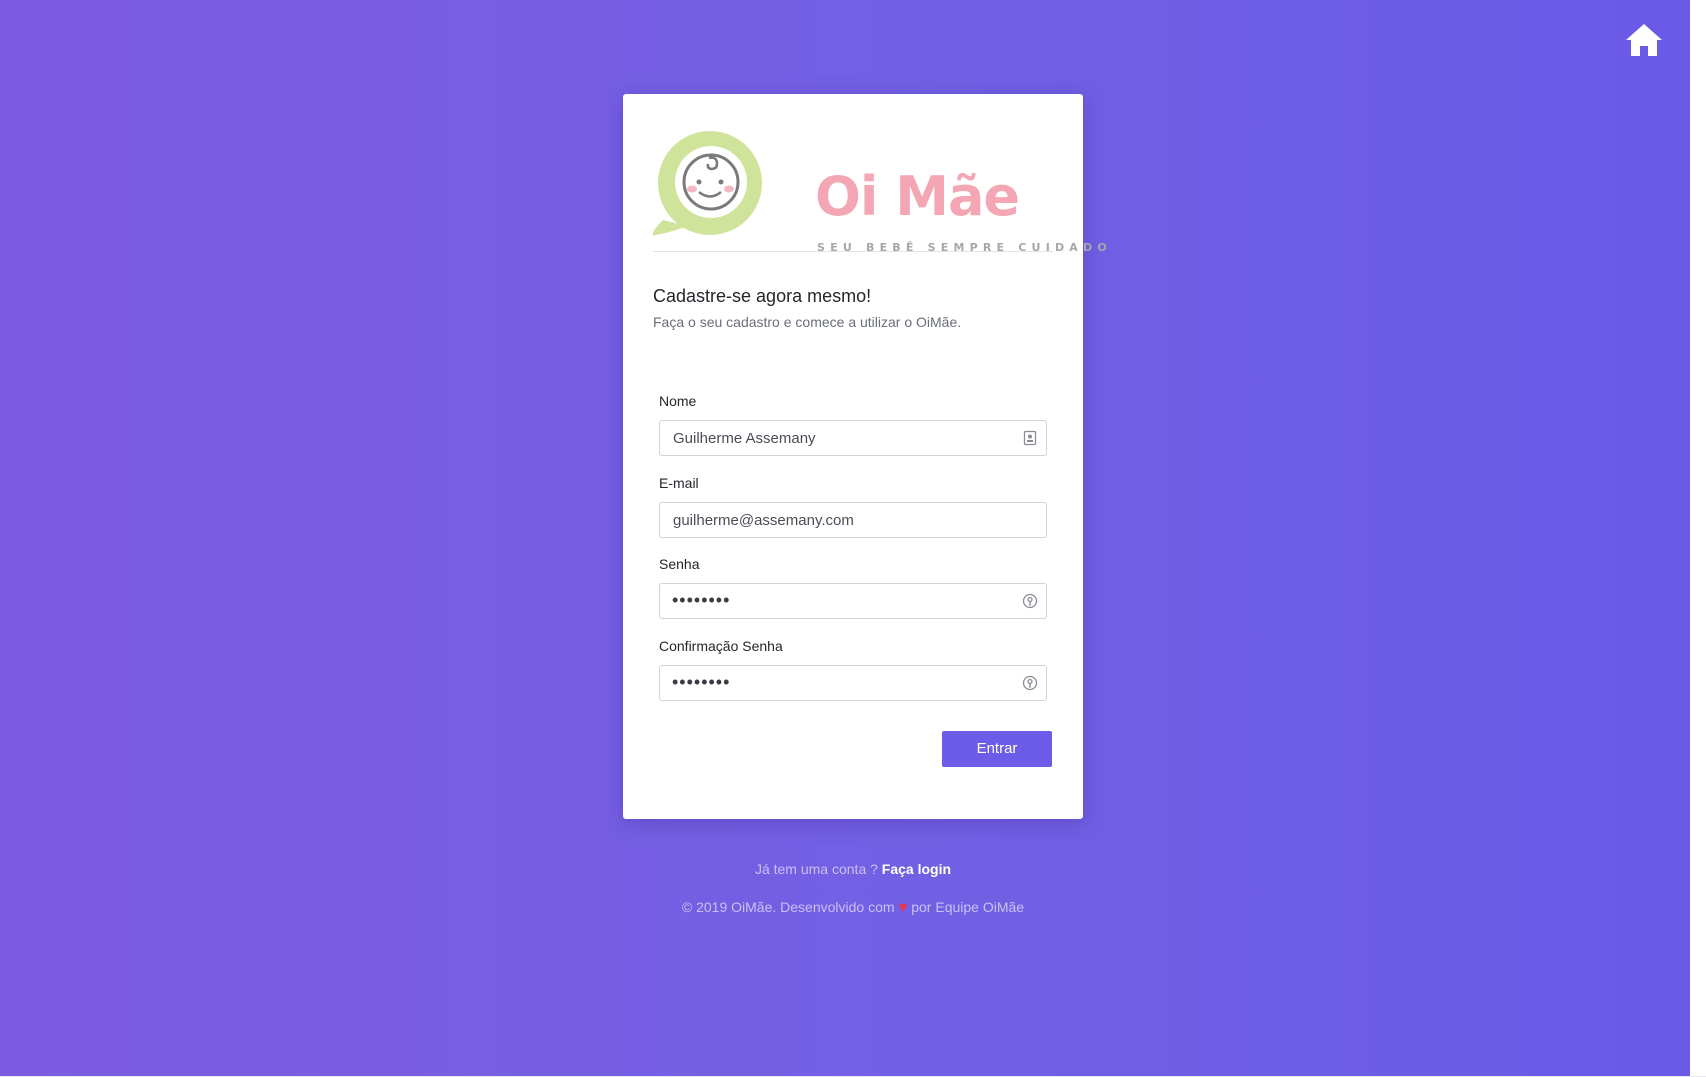  I want to click on logo: Oi Mãe SEU BEBÊ SEMPRE CUIDADO, so click(879, 191).